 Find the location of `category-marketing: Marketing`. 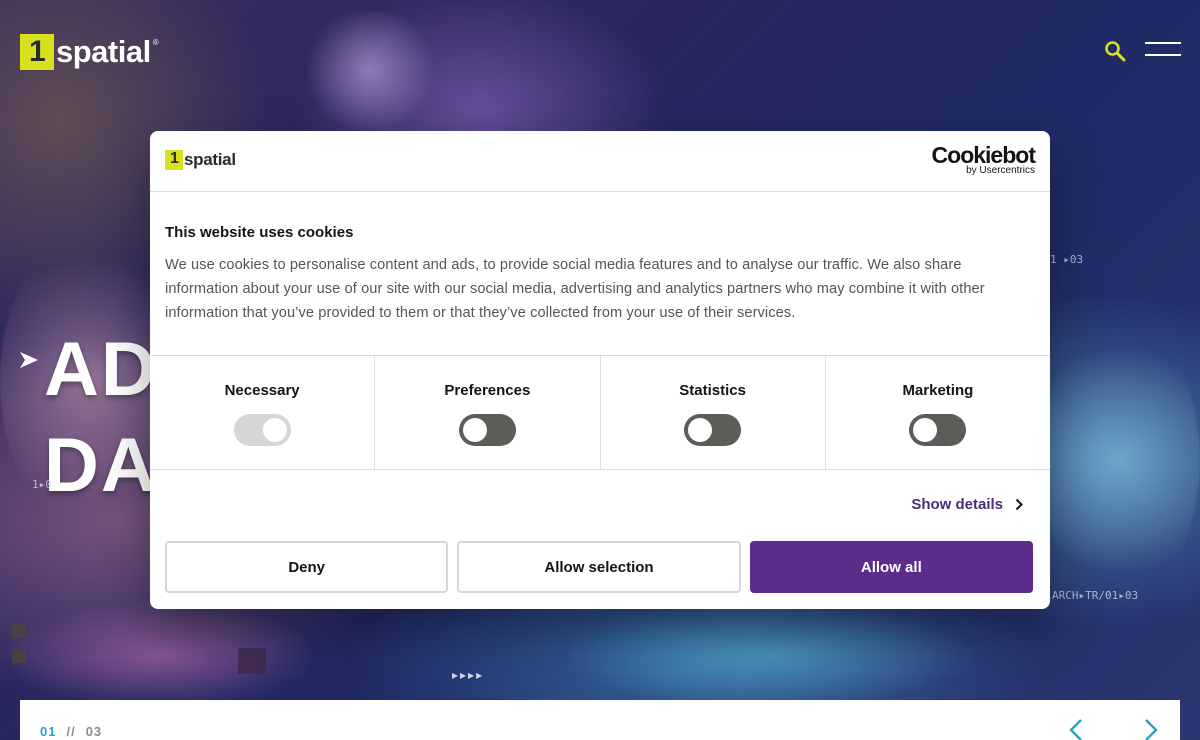

category-marketing: Marketing is located at coordinates (938, 412).